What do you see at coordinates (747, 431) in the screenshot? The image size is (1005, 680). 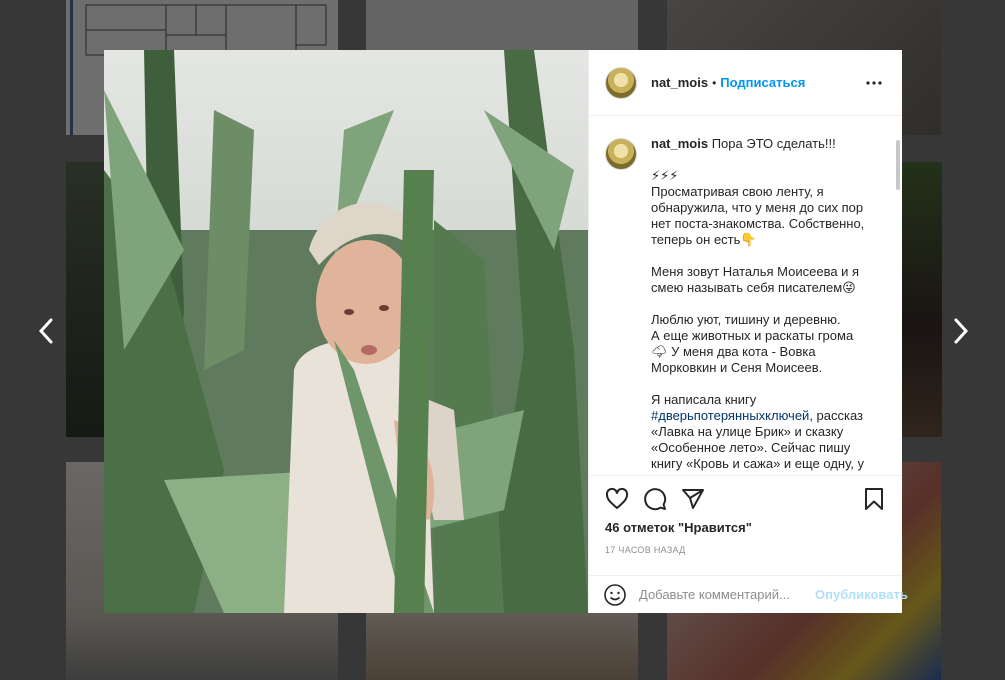 I see `caption-line: «Лавка на улице Брик» и сказку` at bounding box center [747, 431].